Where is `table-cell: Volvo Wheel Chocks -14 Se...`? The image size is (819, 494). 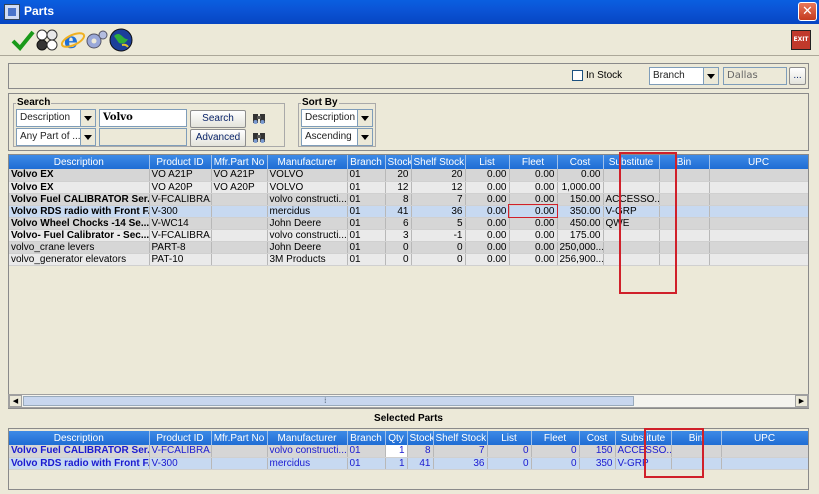 table-cell: Volvo Wheel Chocks -14 Se... is located at coordinates (79, 223).